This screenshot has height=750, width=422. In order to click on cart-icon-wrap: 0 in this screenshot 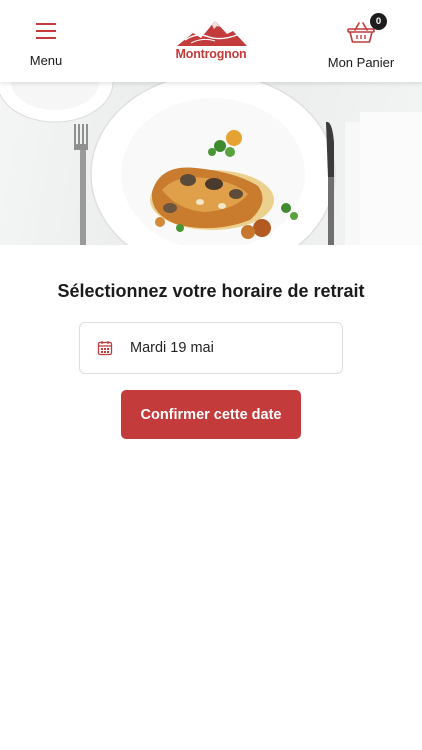, I will do `click(367, 28)`.